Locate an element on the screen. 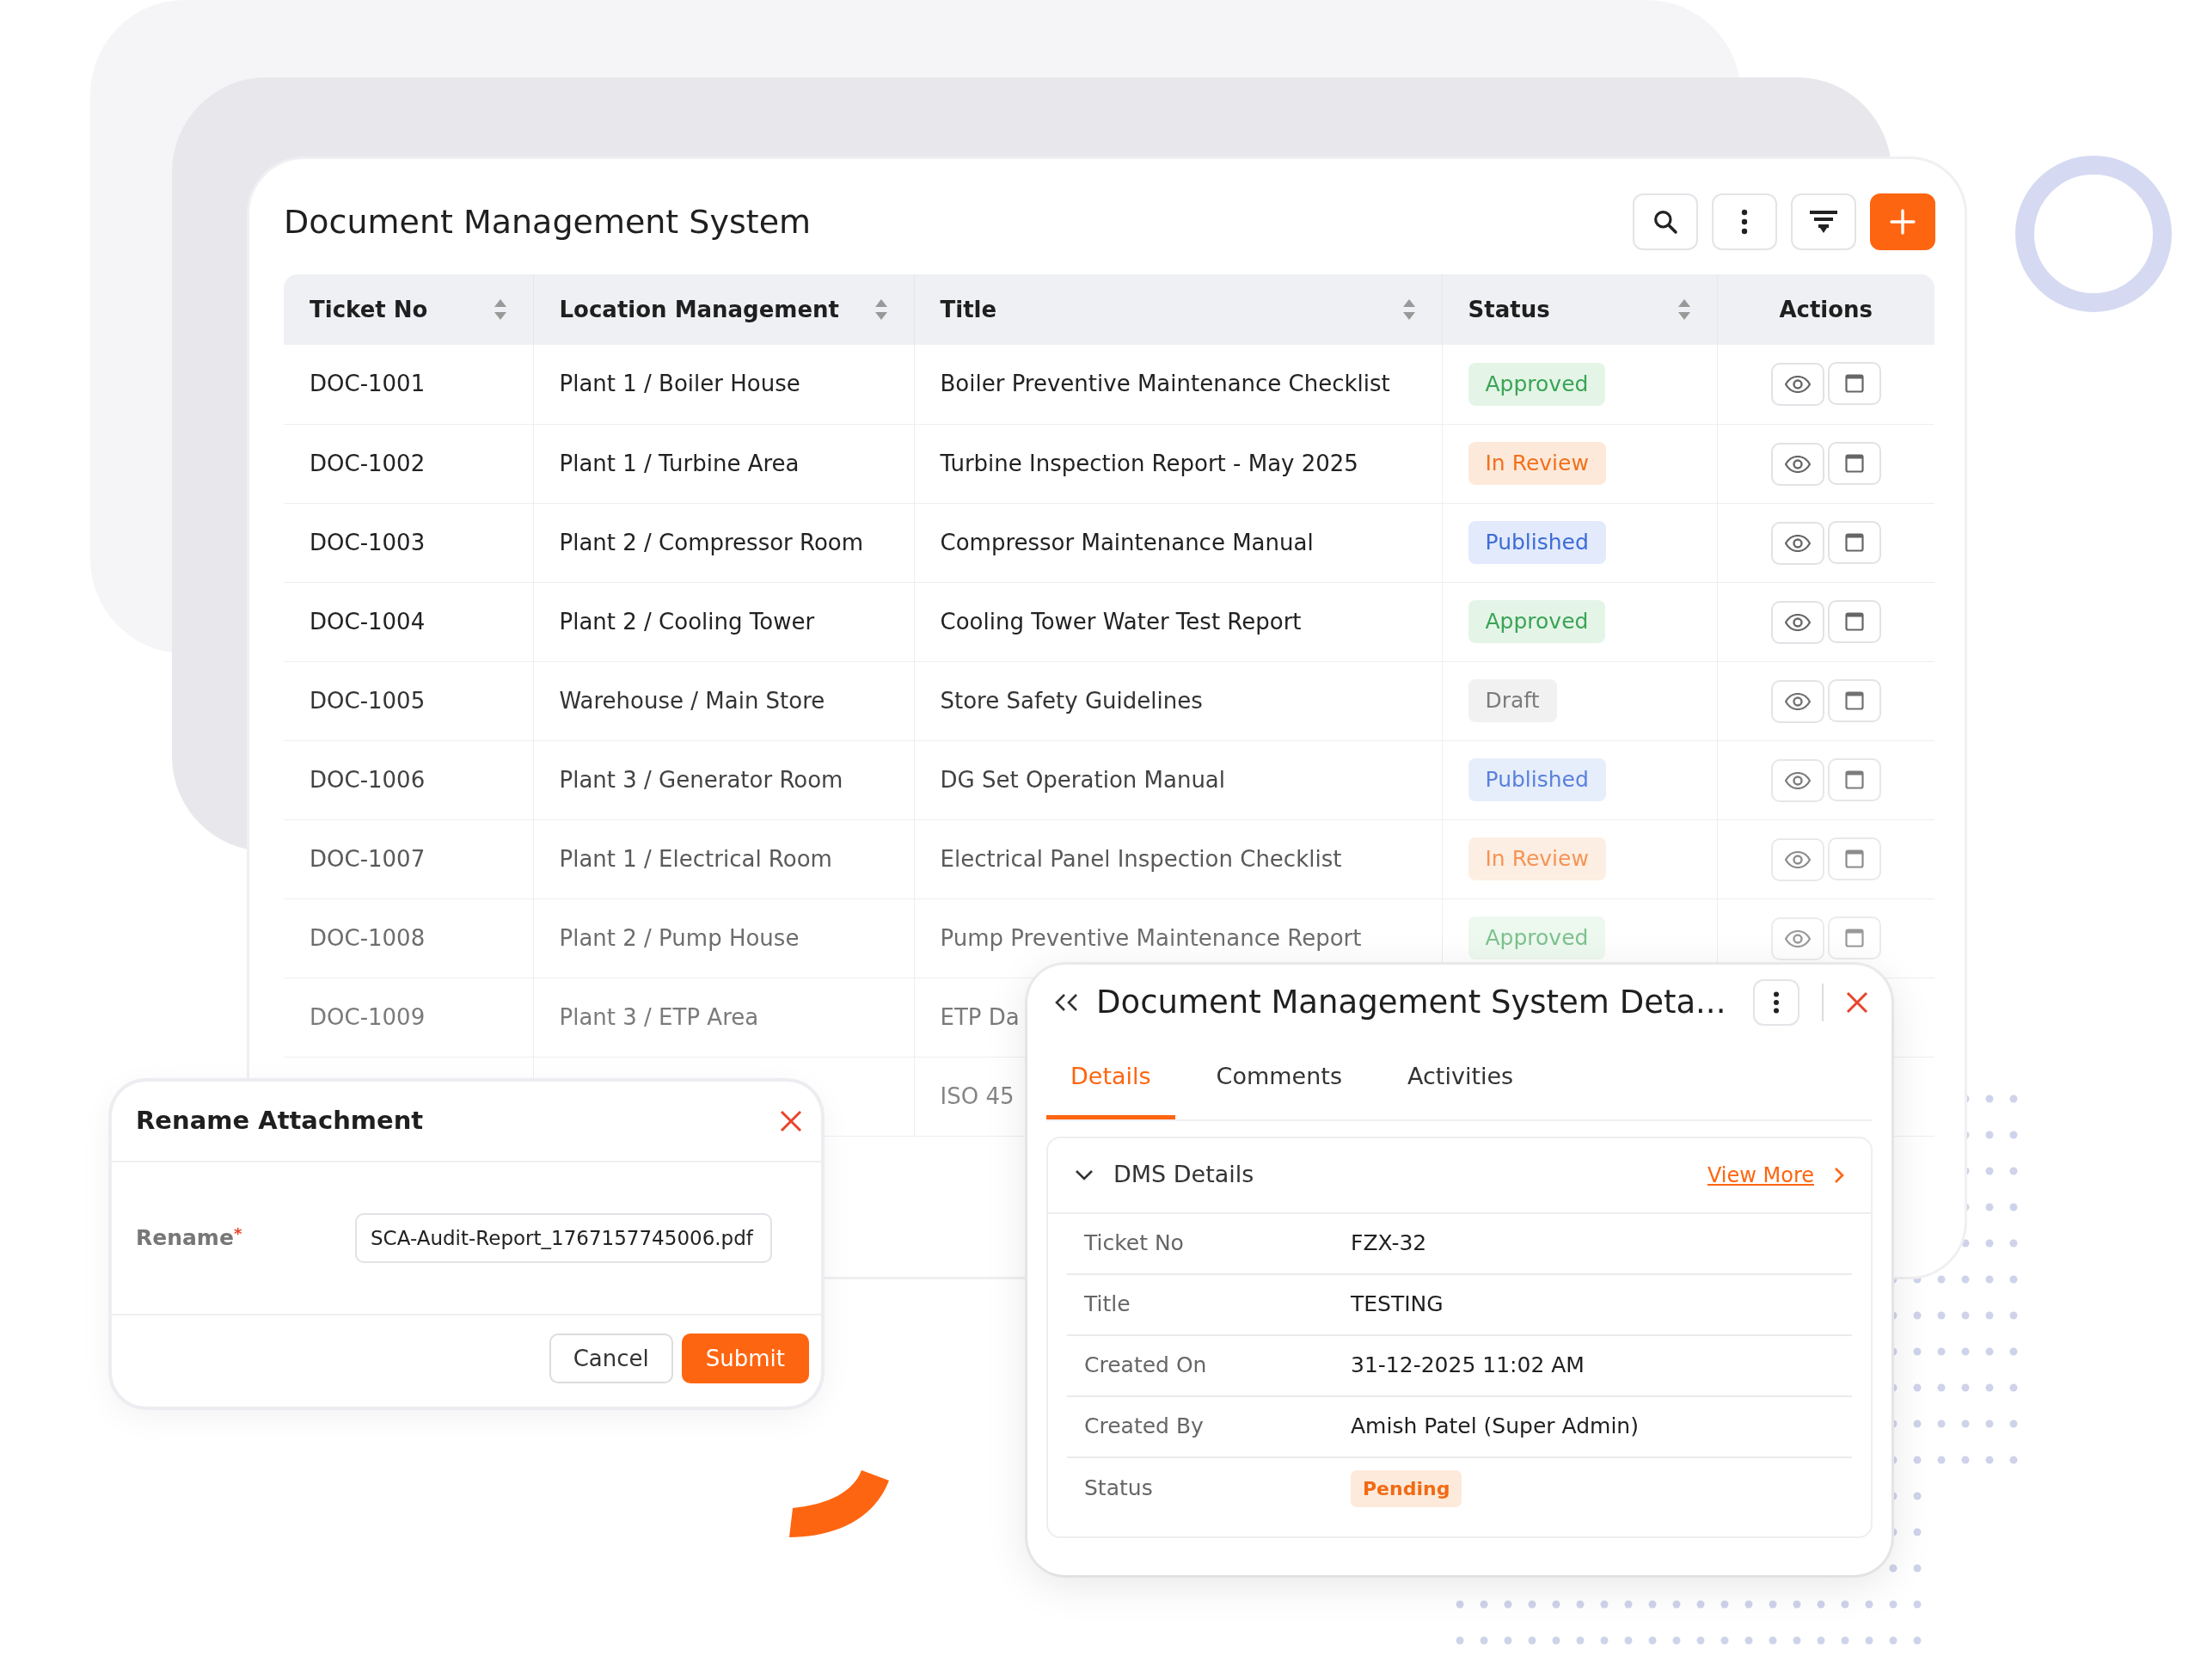 The height and width of the screenshot is (1680, 2201). add-button is located at coordinates (1902, 221).